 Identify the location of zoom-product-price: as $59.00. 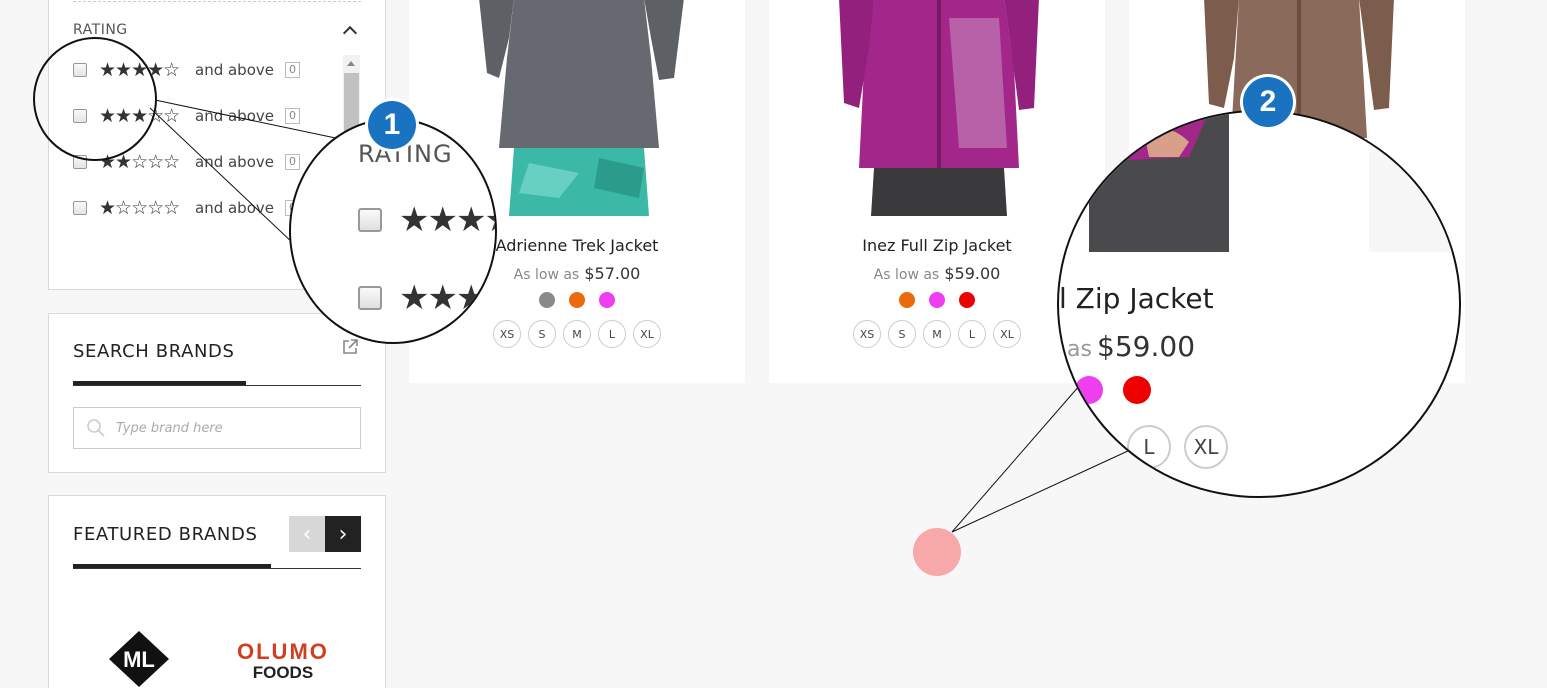
(1131, 346).